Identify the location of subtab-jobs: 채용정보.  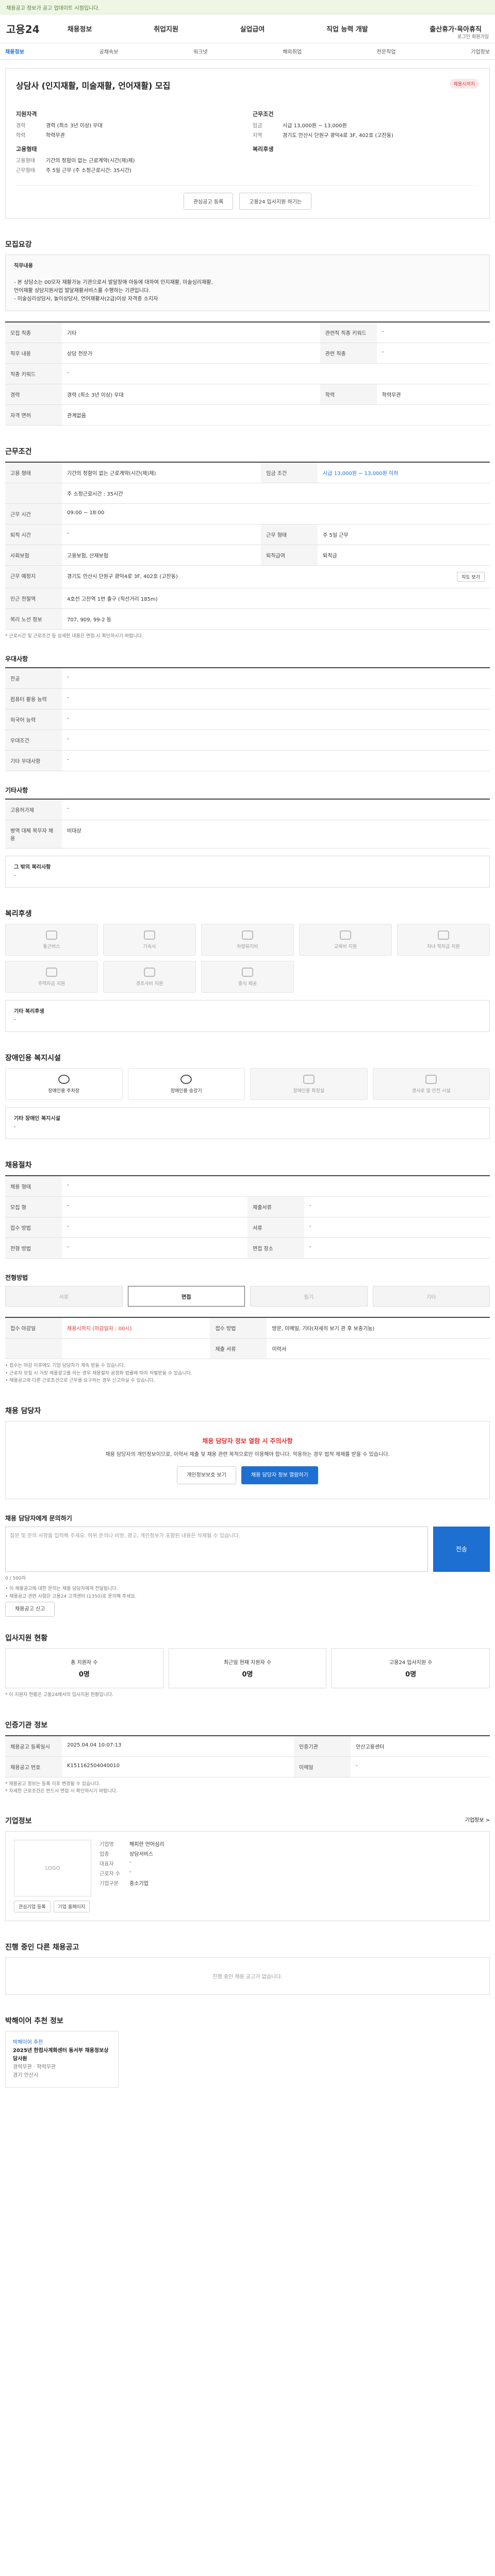
(14, 51).